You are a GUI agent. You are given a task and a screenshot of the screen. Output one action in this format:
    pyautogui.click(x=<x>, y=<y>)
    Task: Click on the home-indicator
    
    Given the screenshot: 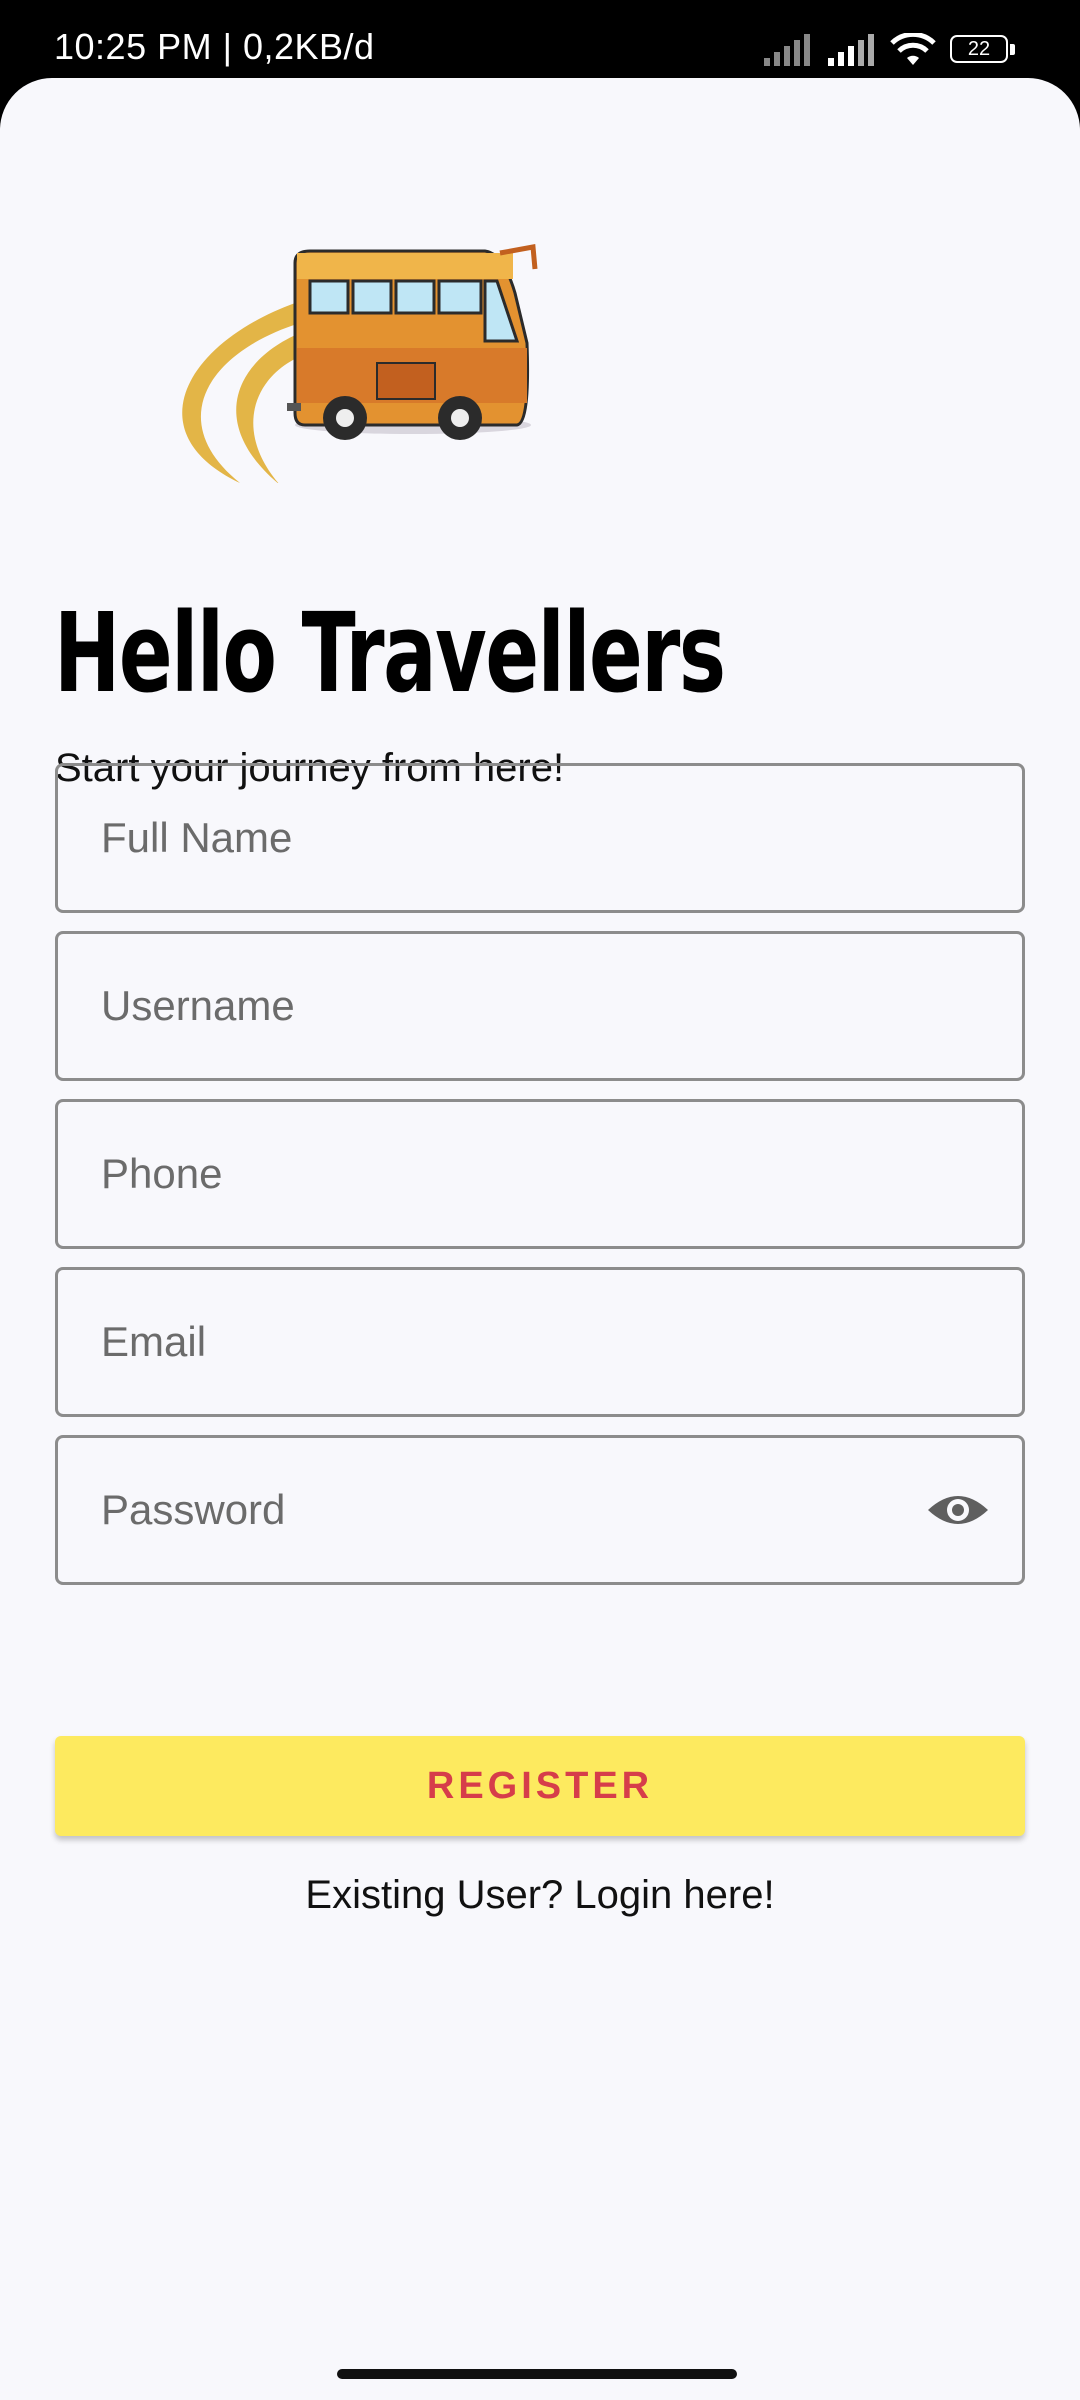 What is the action you would take?
    pyautogui.click(x=537, y=2374)
    